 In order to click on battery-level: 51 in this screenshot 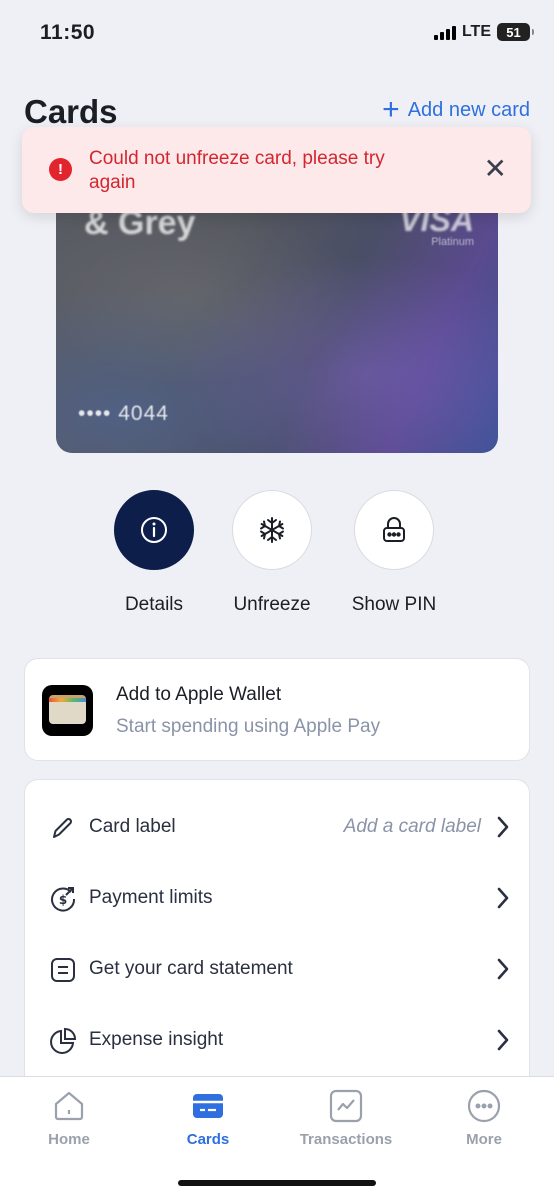, I will do `click(513, 32)`.